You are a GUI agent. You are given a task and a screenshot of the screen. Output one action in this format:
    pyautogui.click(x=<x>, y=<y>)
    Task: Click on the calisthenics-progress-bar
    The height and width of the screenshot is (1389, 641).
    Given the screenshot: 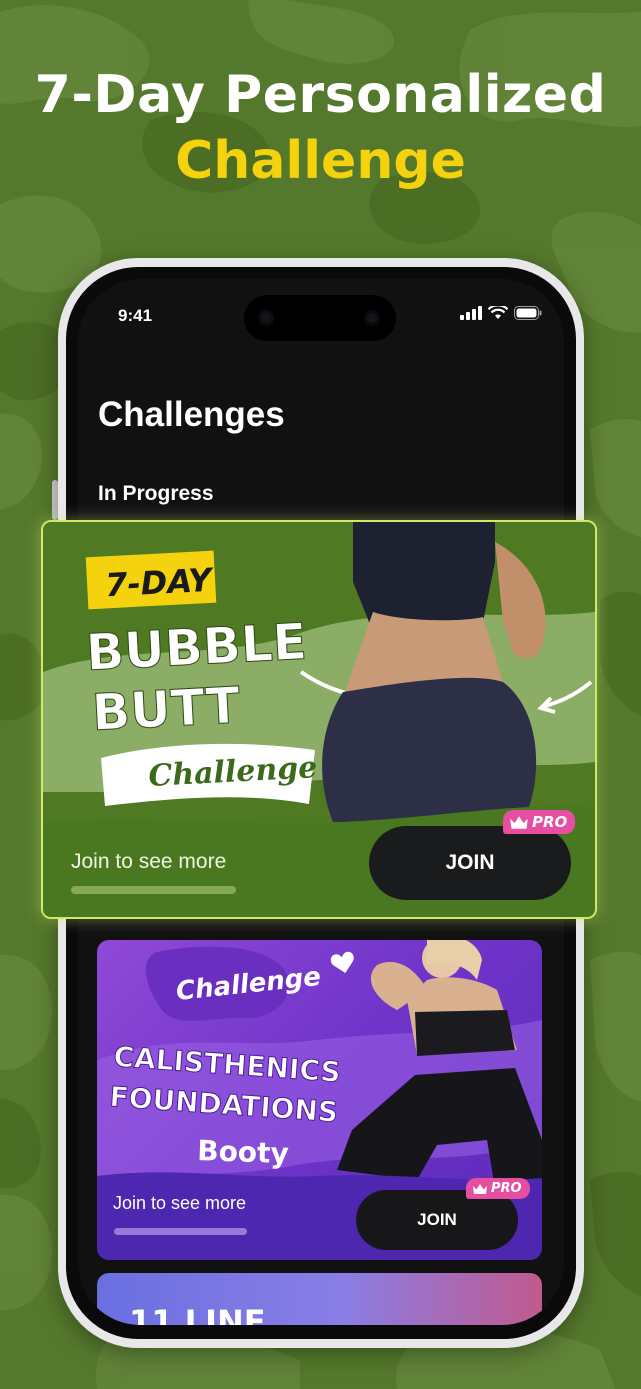 What is the action you would take?
    pyautogui.click(x=180, y=1231)
    